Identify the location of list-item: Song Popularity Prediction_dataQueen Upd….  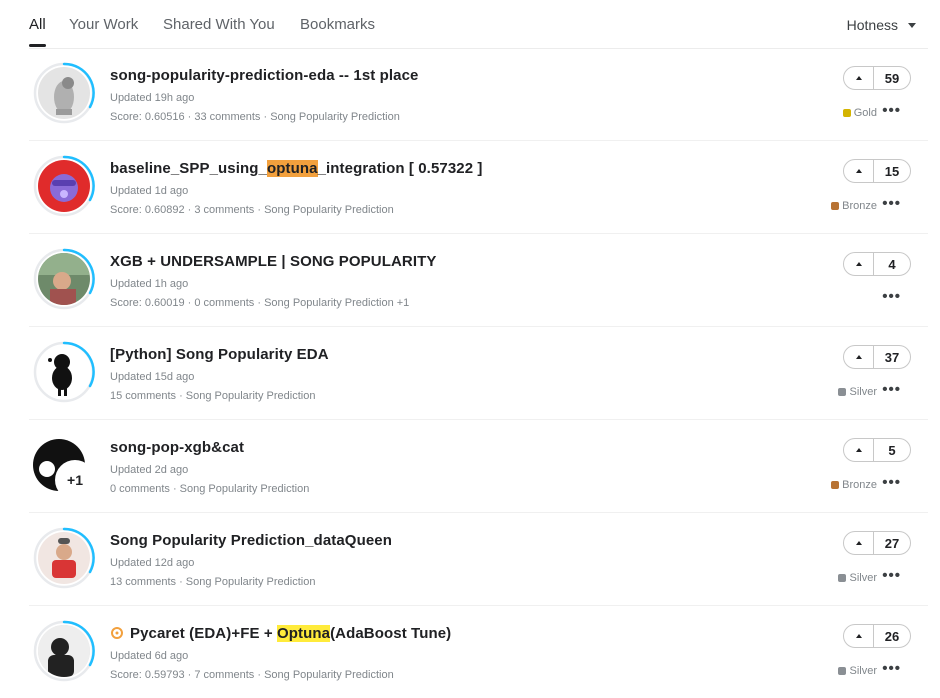
(478, 559).